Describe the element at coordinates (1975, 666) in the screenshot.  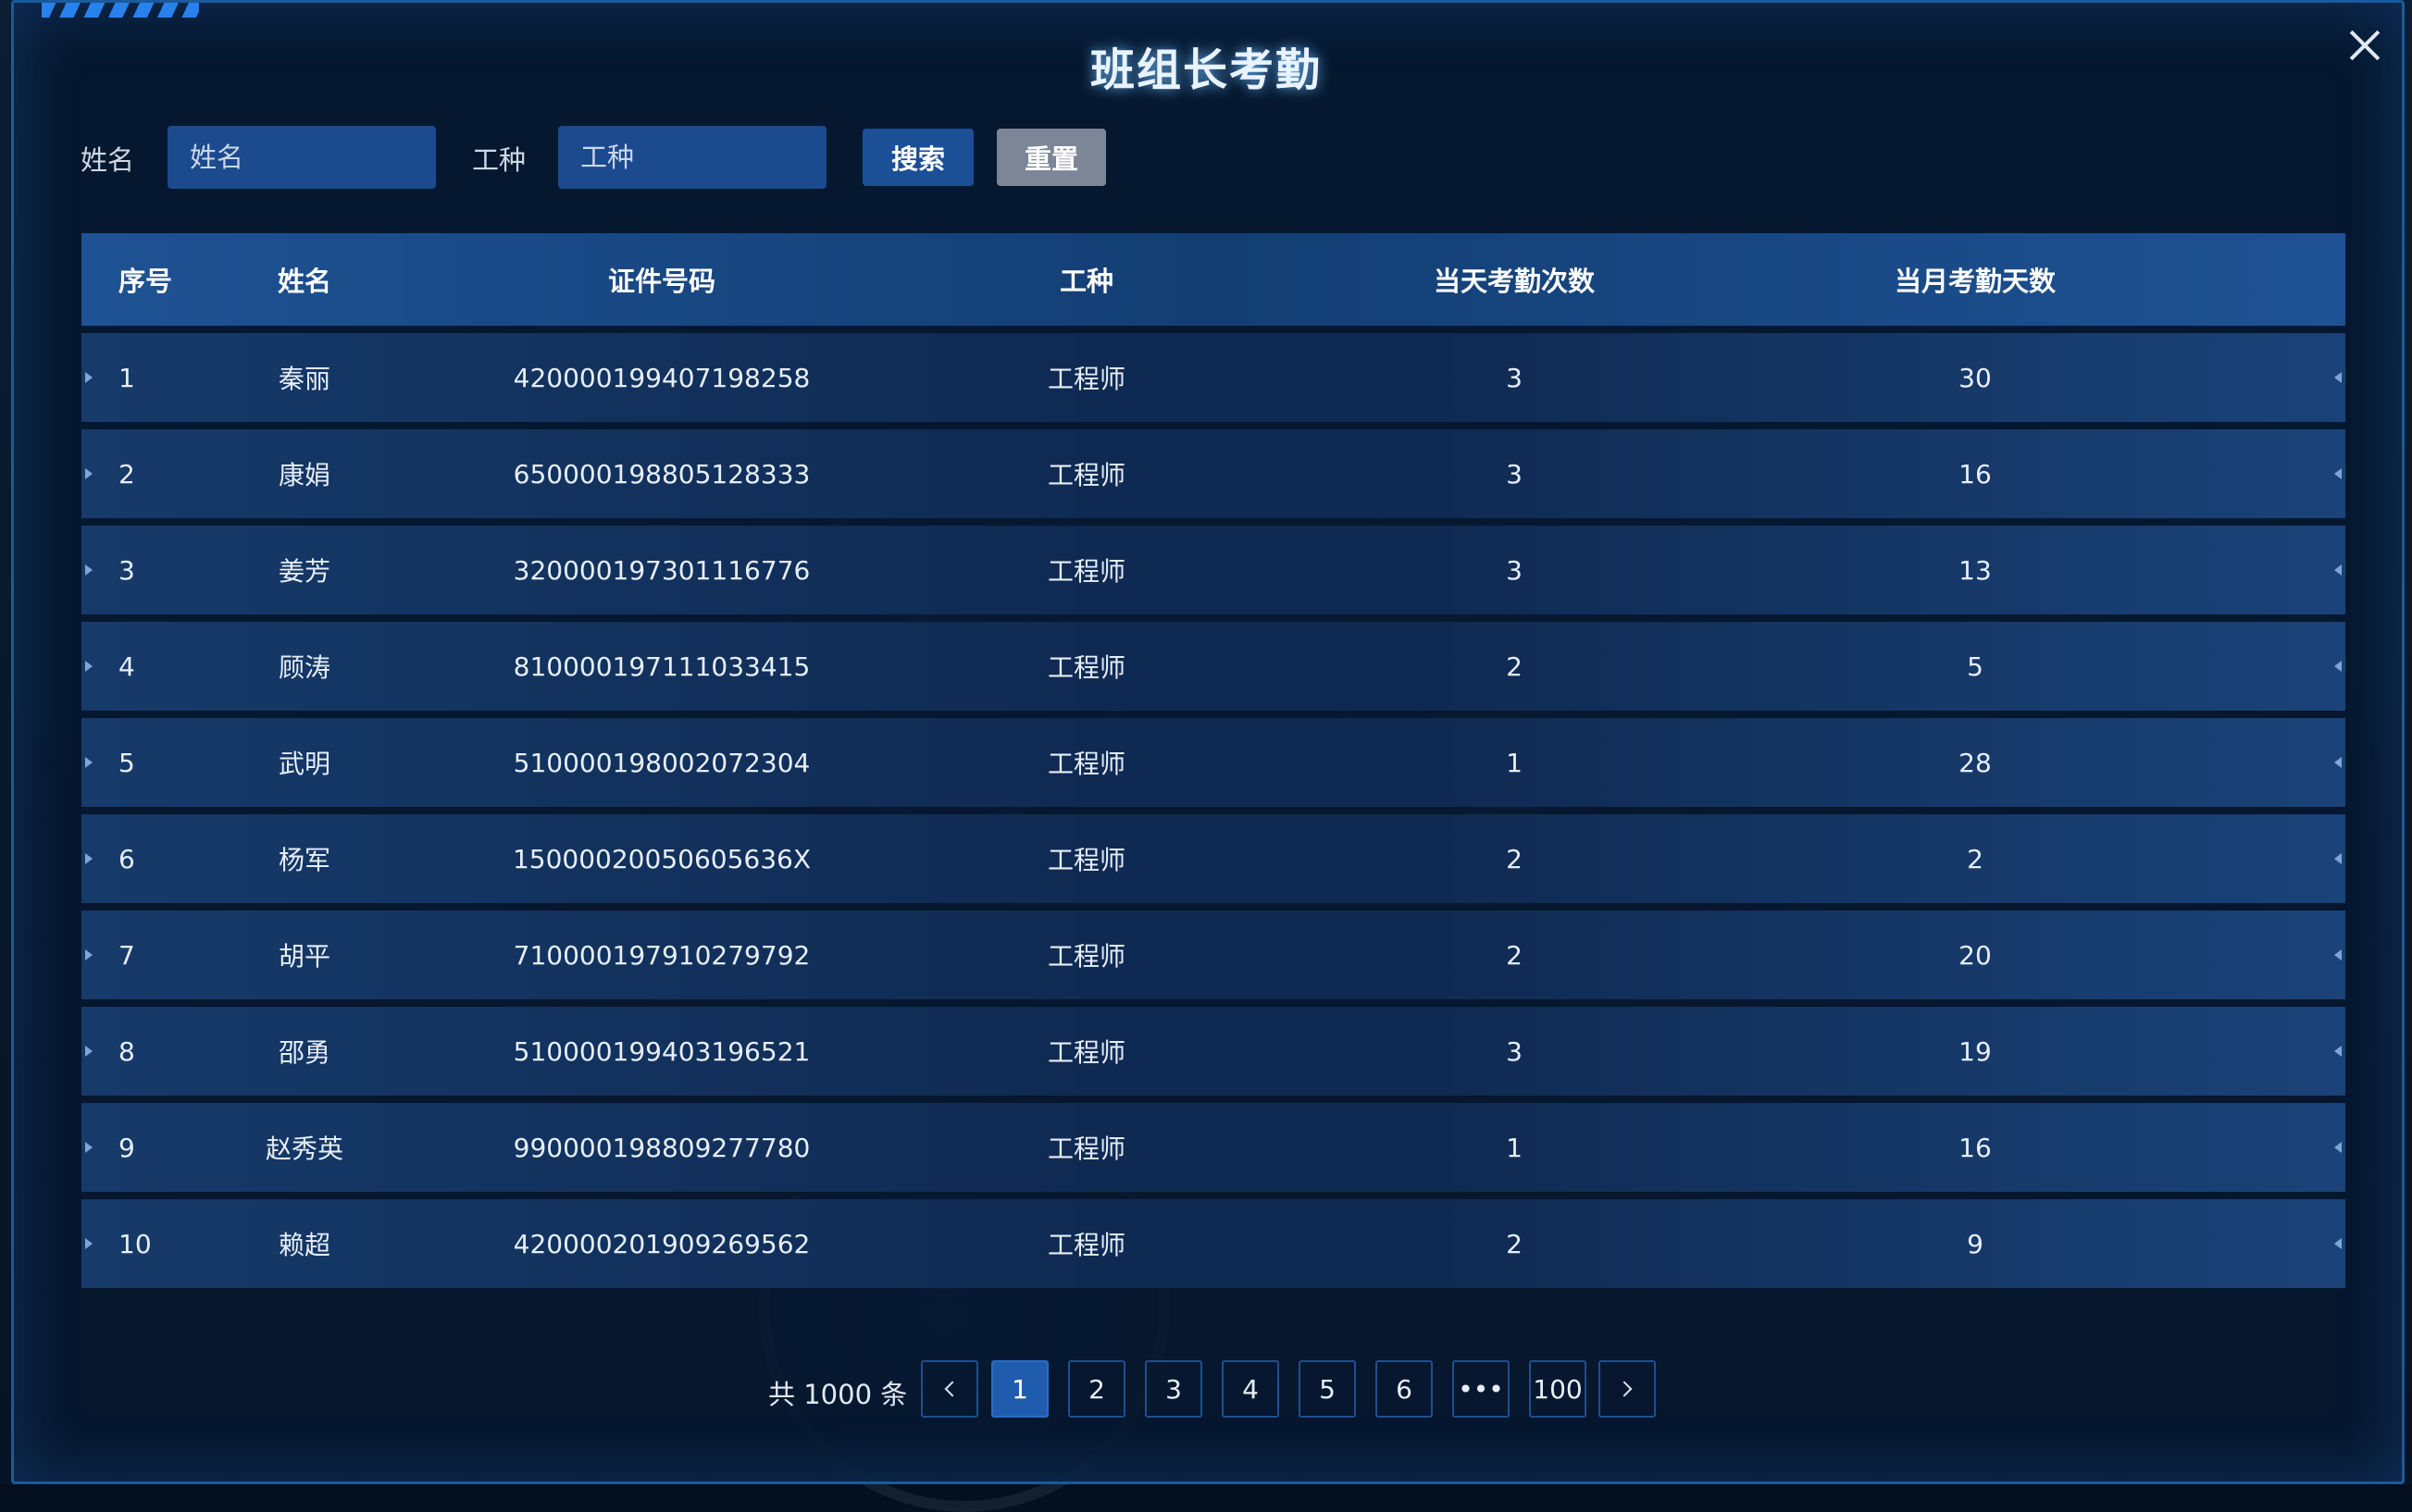
I see `cell-monthly-days: 5` at that location.